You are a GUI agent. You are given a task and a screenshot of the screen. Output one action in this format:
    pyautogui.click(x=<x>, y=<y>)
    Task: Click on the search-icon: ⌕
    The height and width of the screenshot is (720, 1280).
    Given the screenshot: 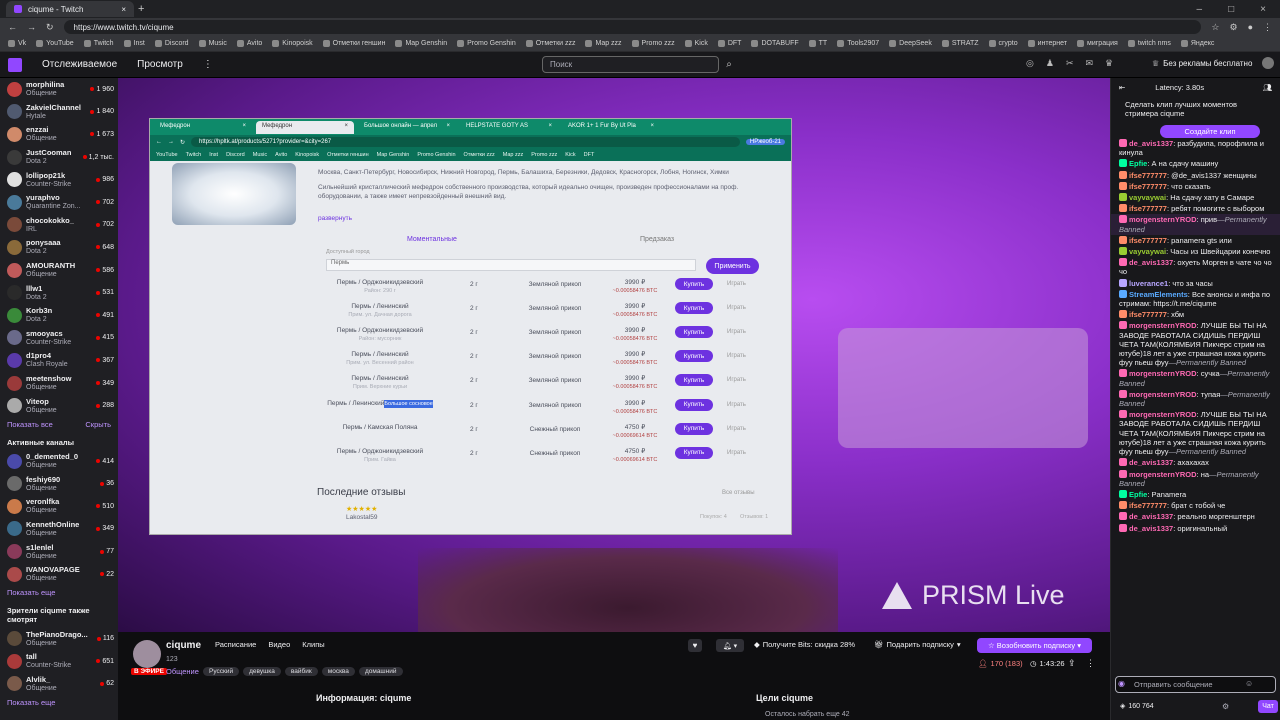 What is the action you would take?
    pyautogui.click(x=729, y=64)
    